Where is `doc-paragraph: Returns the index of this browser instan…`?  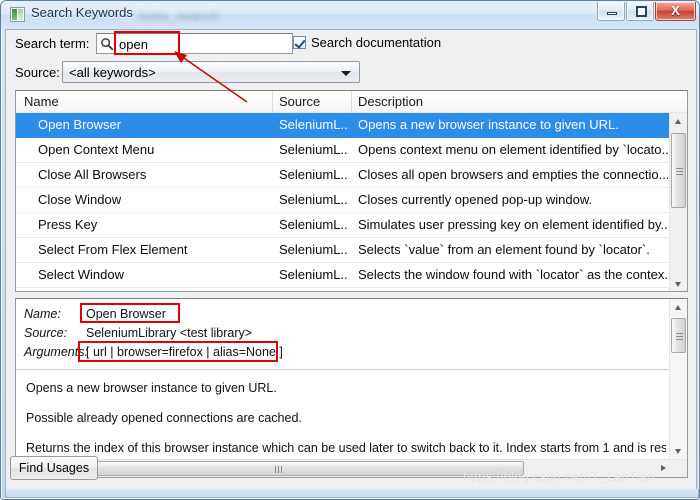
doc-paragraph: Returns the index of this browser instan… is located at coordinates (346, 448).